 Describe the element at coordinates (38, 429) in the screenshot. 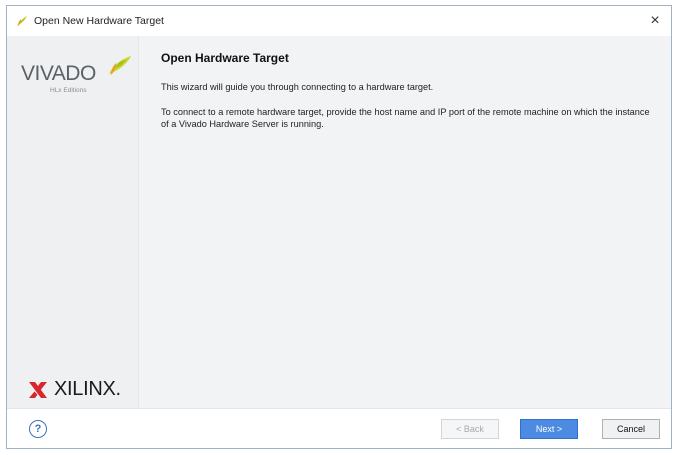

I see `help-button: ?` at that location.